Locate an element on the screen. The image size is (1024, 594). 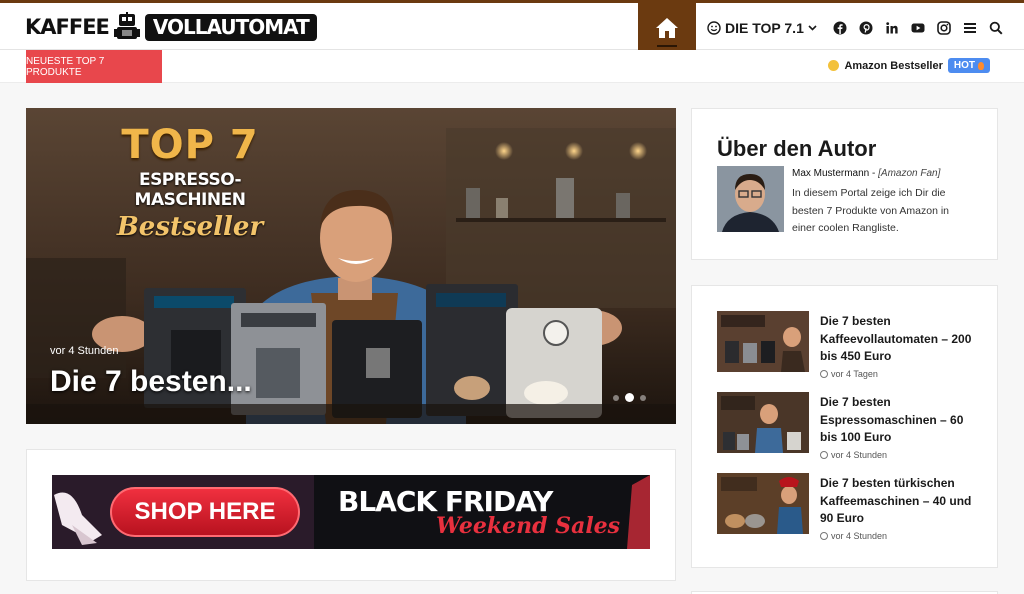
hero-badge-top: TOP 7 is located at coordinates (190, 145).